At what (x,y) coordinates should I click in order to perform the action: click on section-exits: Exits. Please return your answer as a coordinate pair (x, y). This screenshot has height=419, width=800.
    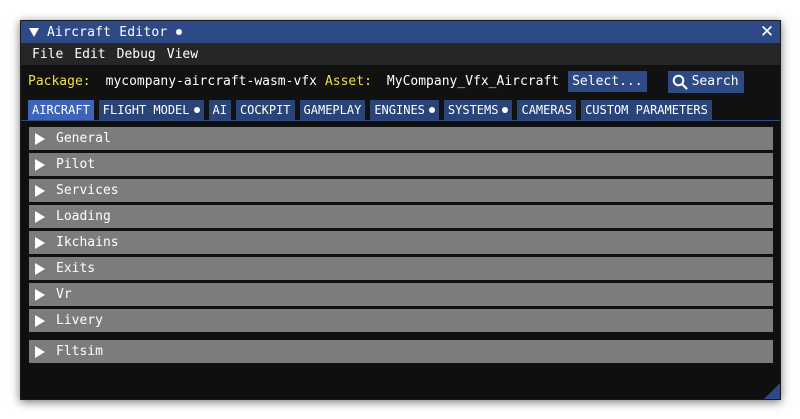
    Looking at the image, I should click on (401, 268).